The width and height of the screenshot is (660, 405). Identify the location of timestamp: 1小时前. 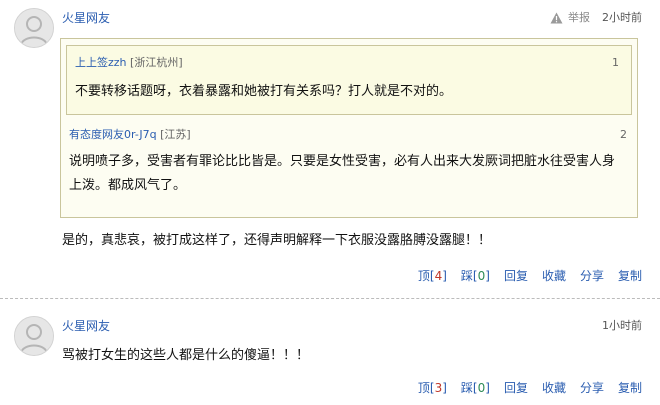
(622, 325).